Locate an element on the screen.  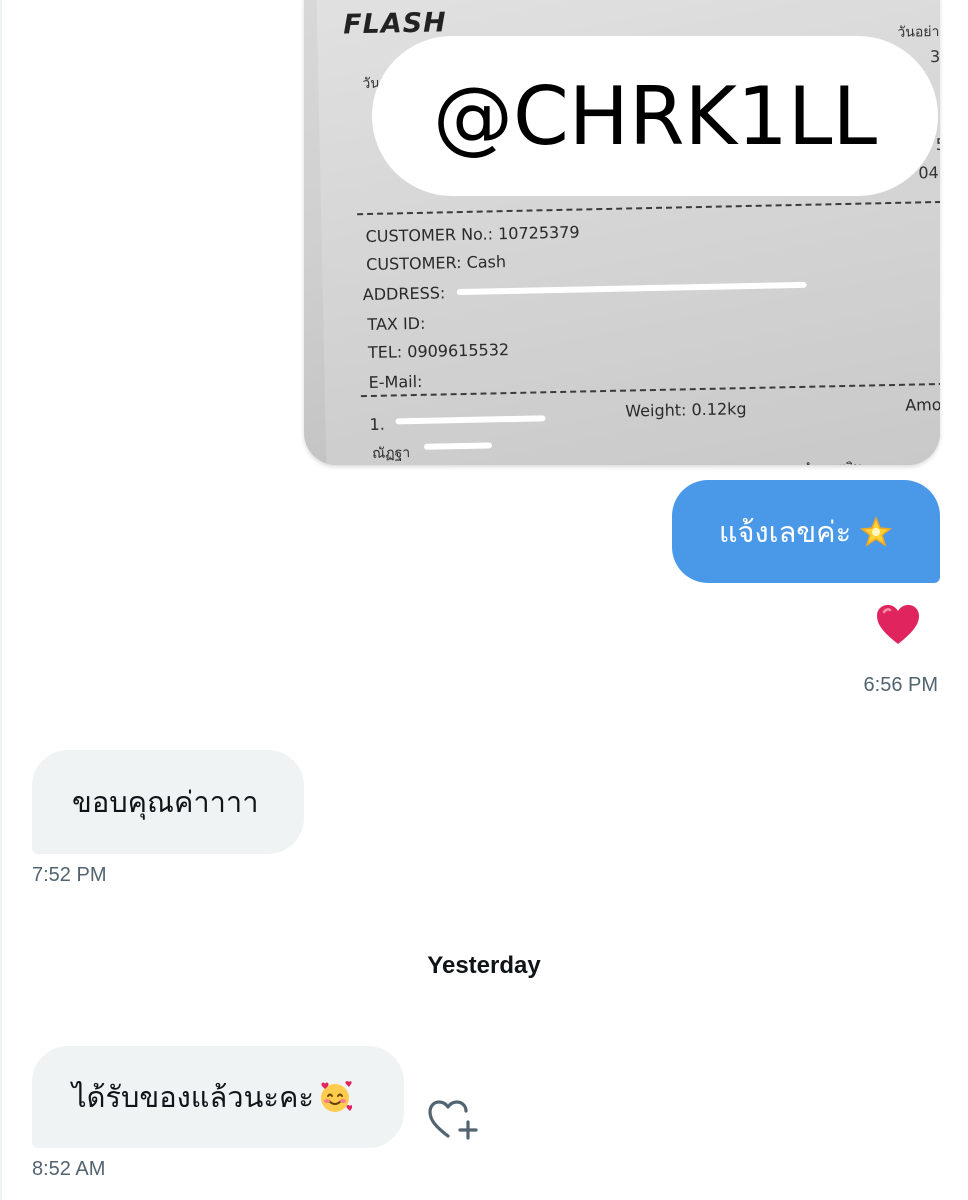
receipt-amount-label: Amour is located at coordinates (922, 404).